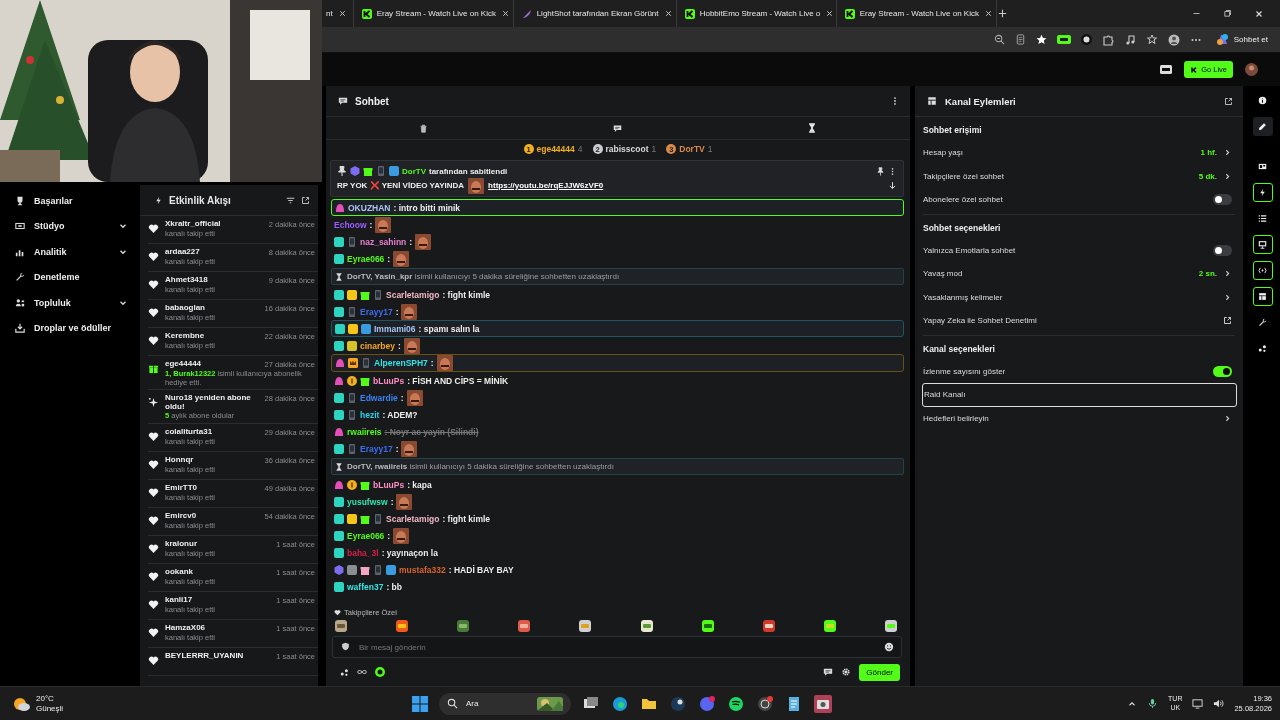 This screenshot has width=1280, height=720. Describe the element at coordinates (505, 703) in the screenshot. I see `search-field: Ara` at that location.